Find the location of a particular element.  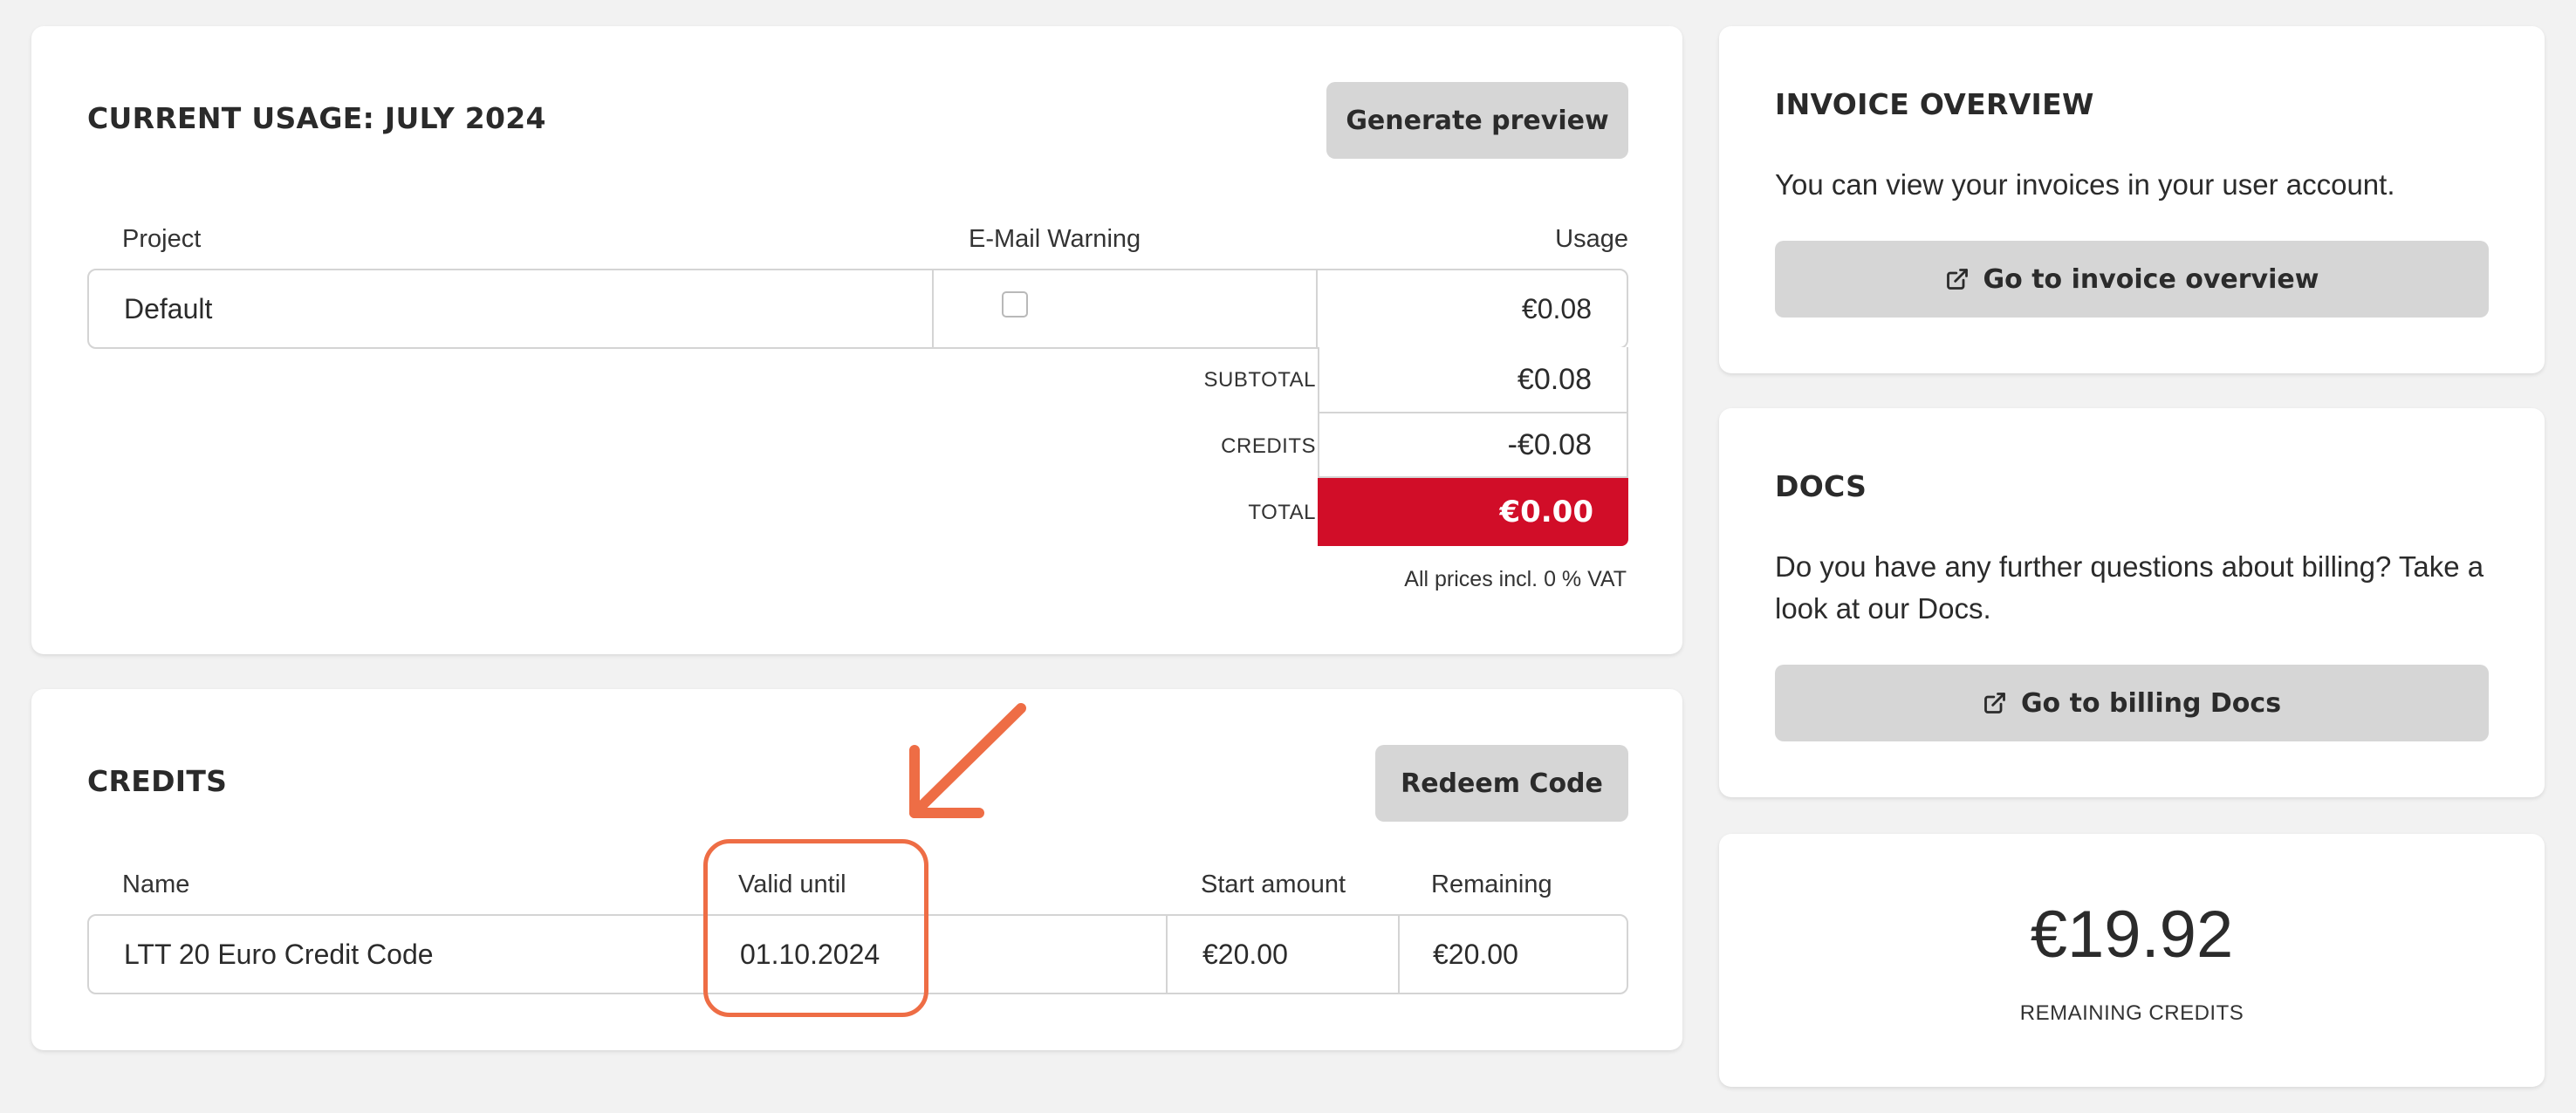

column-header-project: Project is located at coordinates (162, 239).